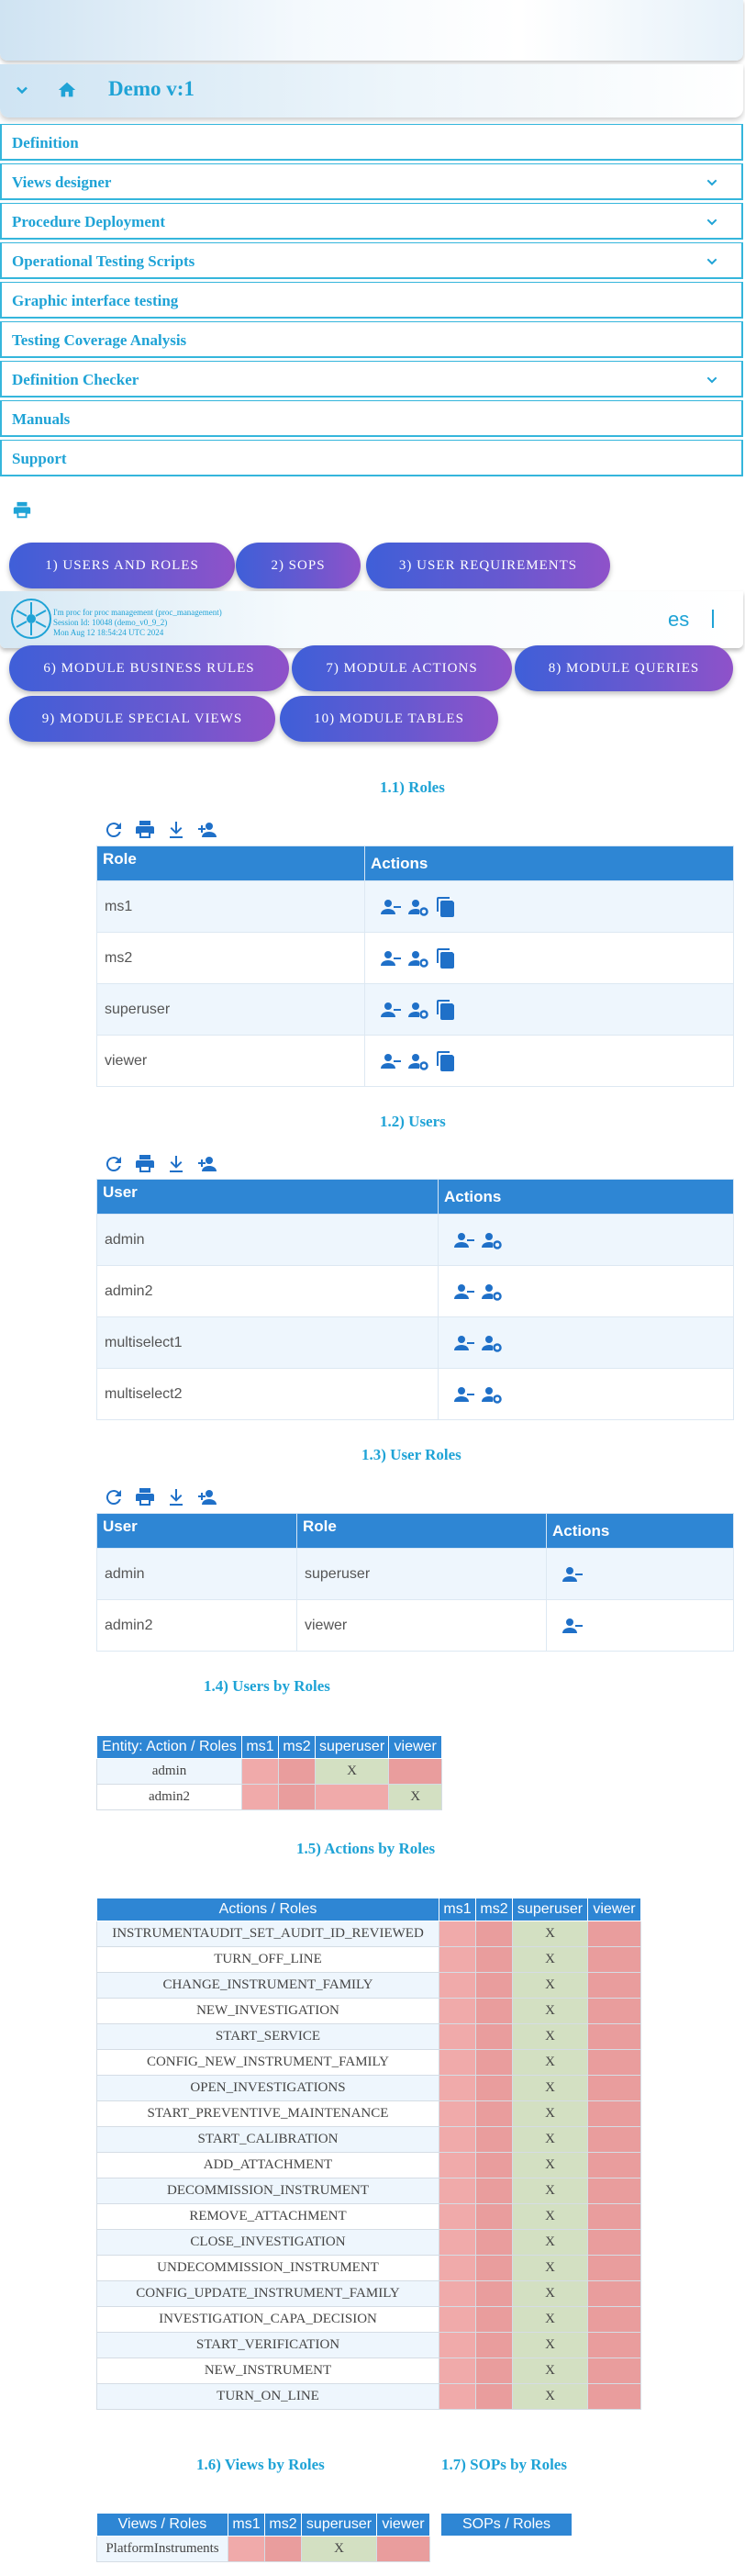 Image resolution: width=745 pixels, height=2576 pixels. Describe the element at coordinates (389, 719) in the screenshot. I see `tab-module-tables: 10) MODULE TABLES` at that location.